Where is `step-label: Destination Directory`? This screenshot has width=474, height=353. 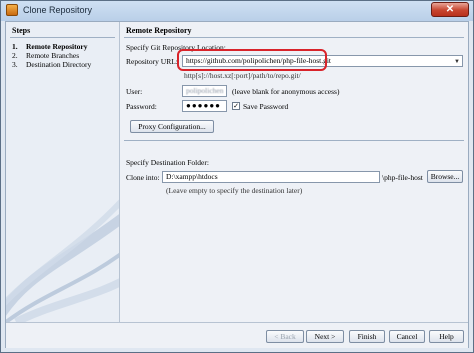 step-label: Destination Directory is located at coordinates (59, 64).